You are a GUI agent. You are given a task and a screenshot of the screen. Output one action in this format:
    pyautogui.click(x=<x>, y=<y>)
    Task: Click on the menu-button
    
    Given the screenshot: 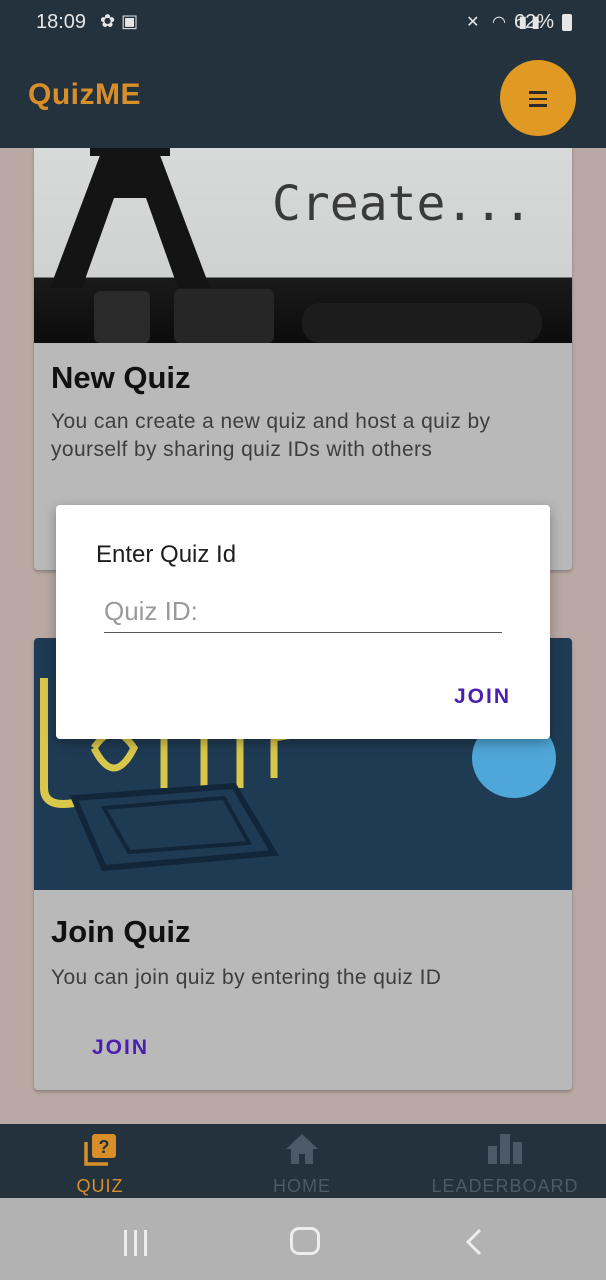 What is the action you would take?
    pyautogui.click(x=538, y=98)
    